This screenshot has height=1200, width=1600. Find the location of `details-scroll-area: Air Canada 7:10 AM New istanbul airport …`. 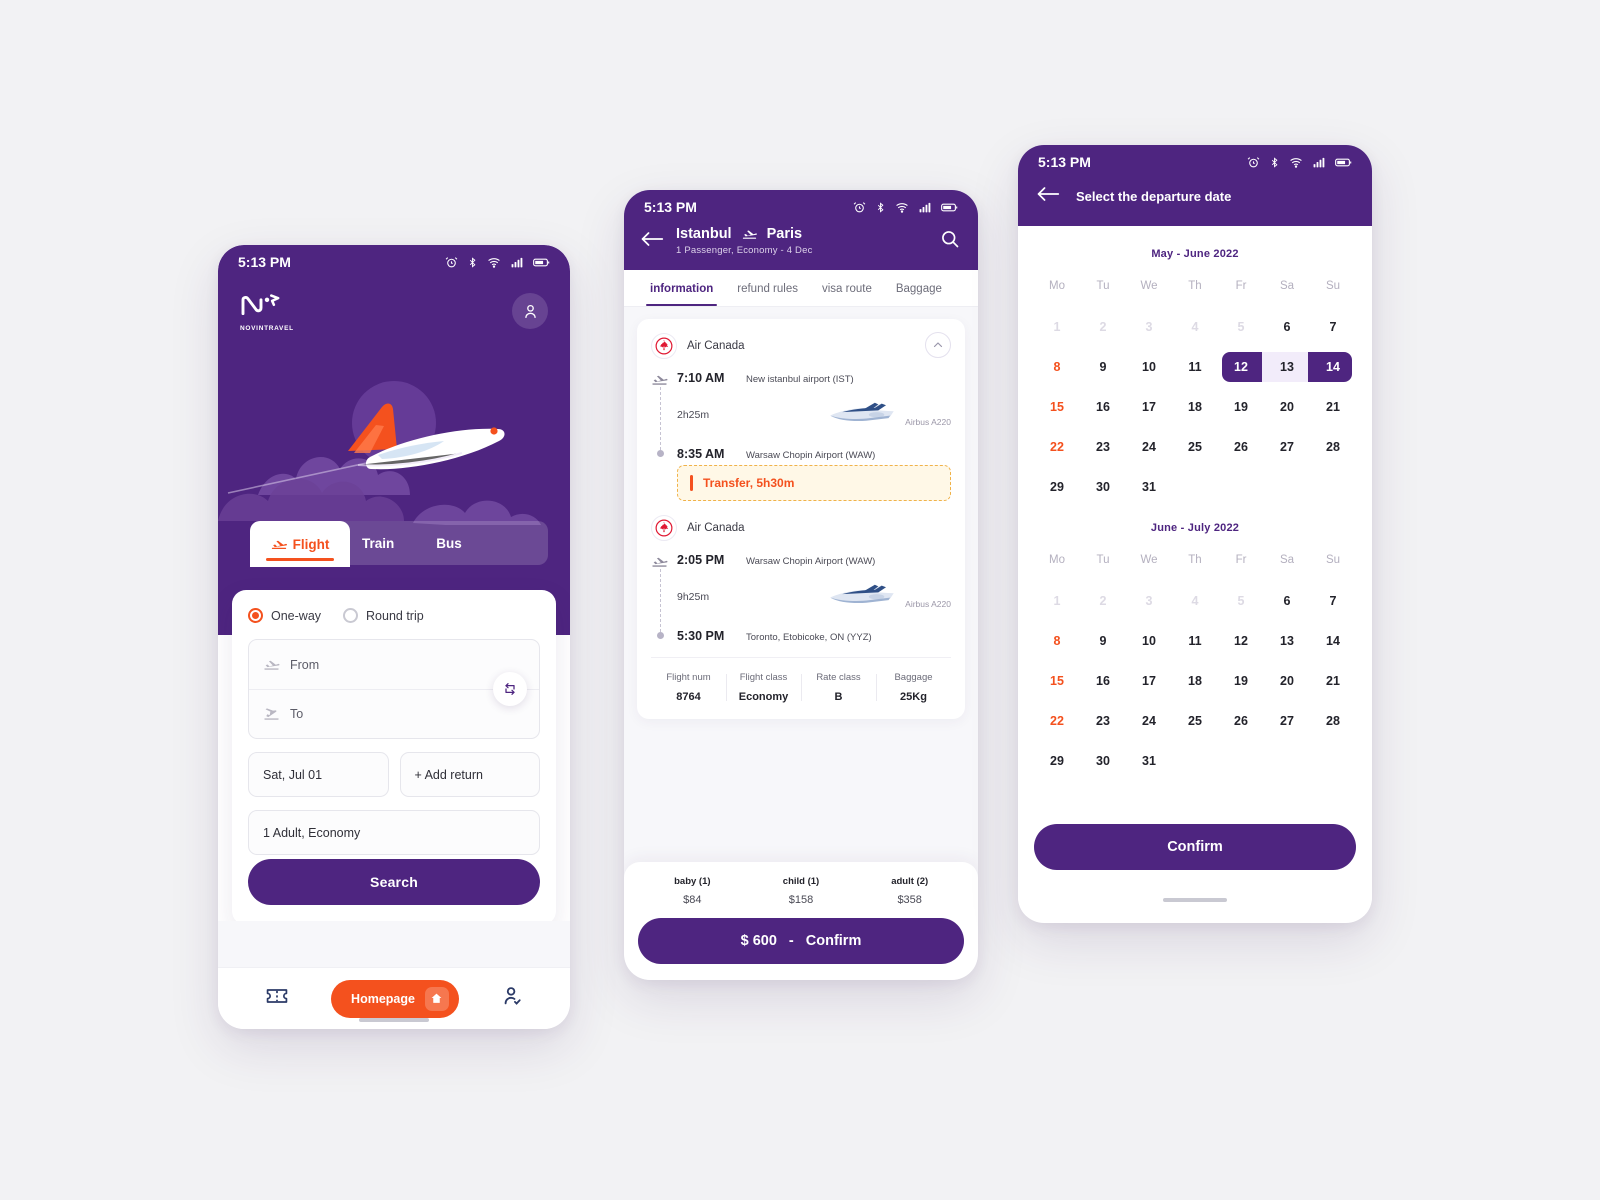

details-scroll-area: Air Canada 7:10 AM New istanbul airport … is located at coordinates (801, 513).